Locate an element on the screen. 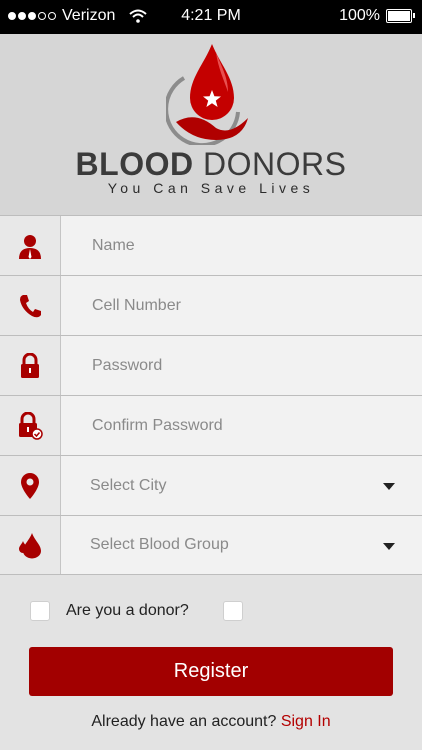  blood-group-select: Select Blood Group is located at coordinates (211, 545).